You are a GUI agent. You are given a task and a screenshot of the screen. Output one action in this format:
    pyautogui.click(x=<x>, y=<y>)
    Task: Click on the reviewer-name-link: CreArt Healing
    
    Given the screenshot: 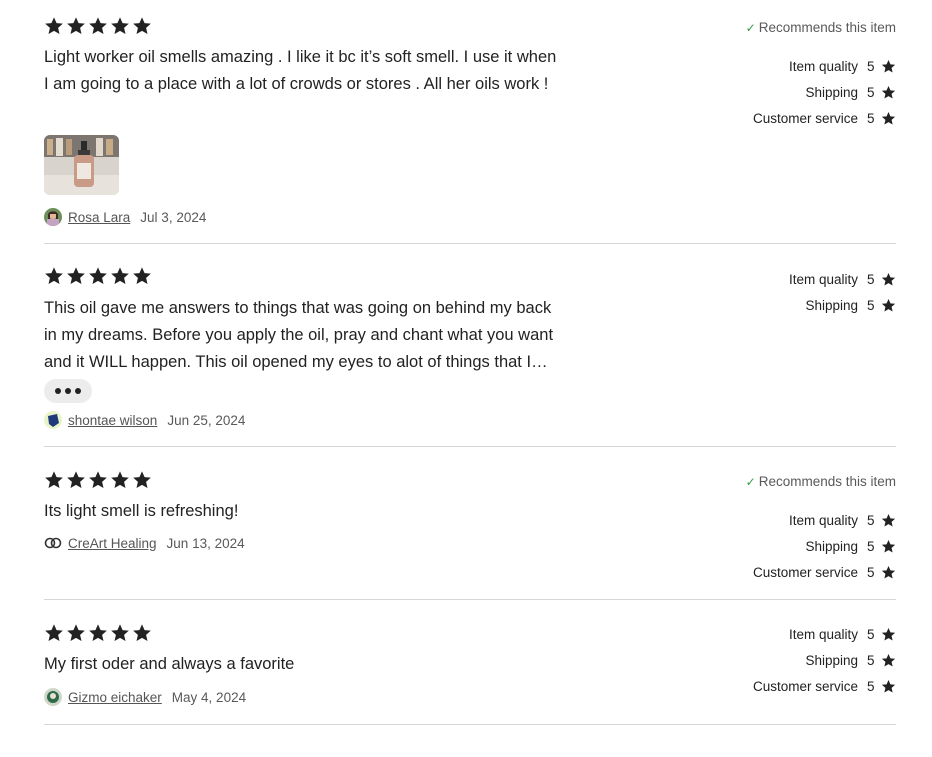 What is the action you would take?
    pyautogui.click(x=112, y=543)
    